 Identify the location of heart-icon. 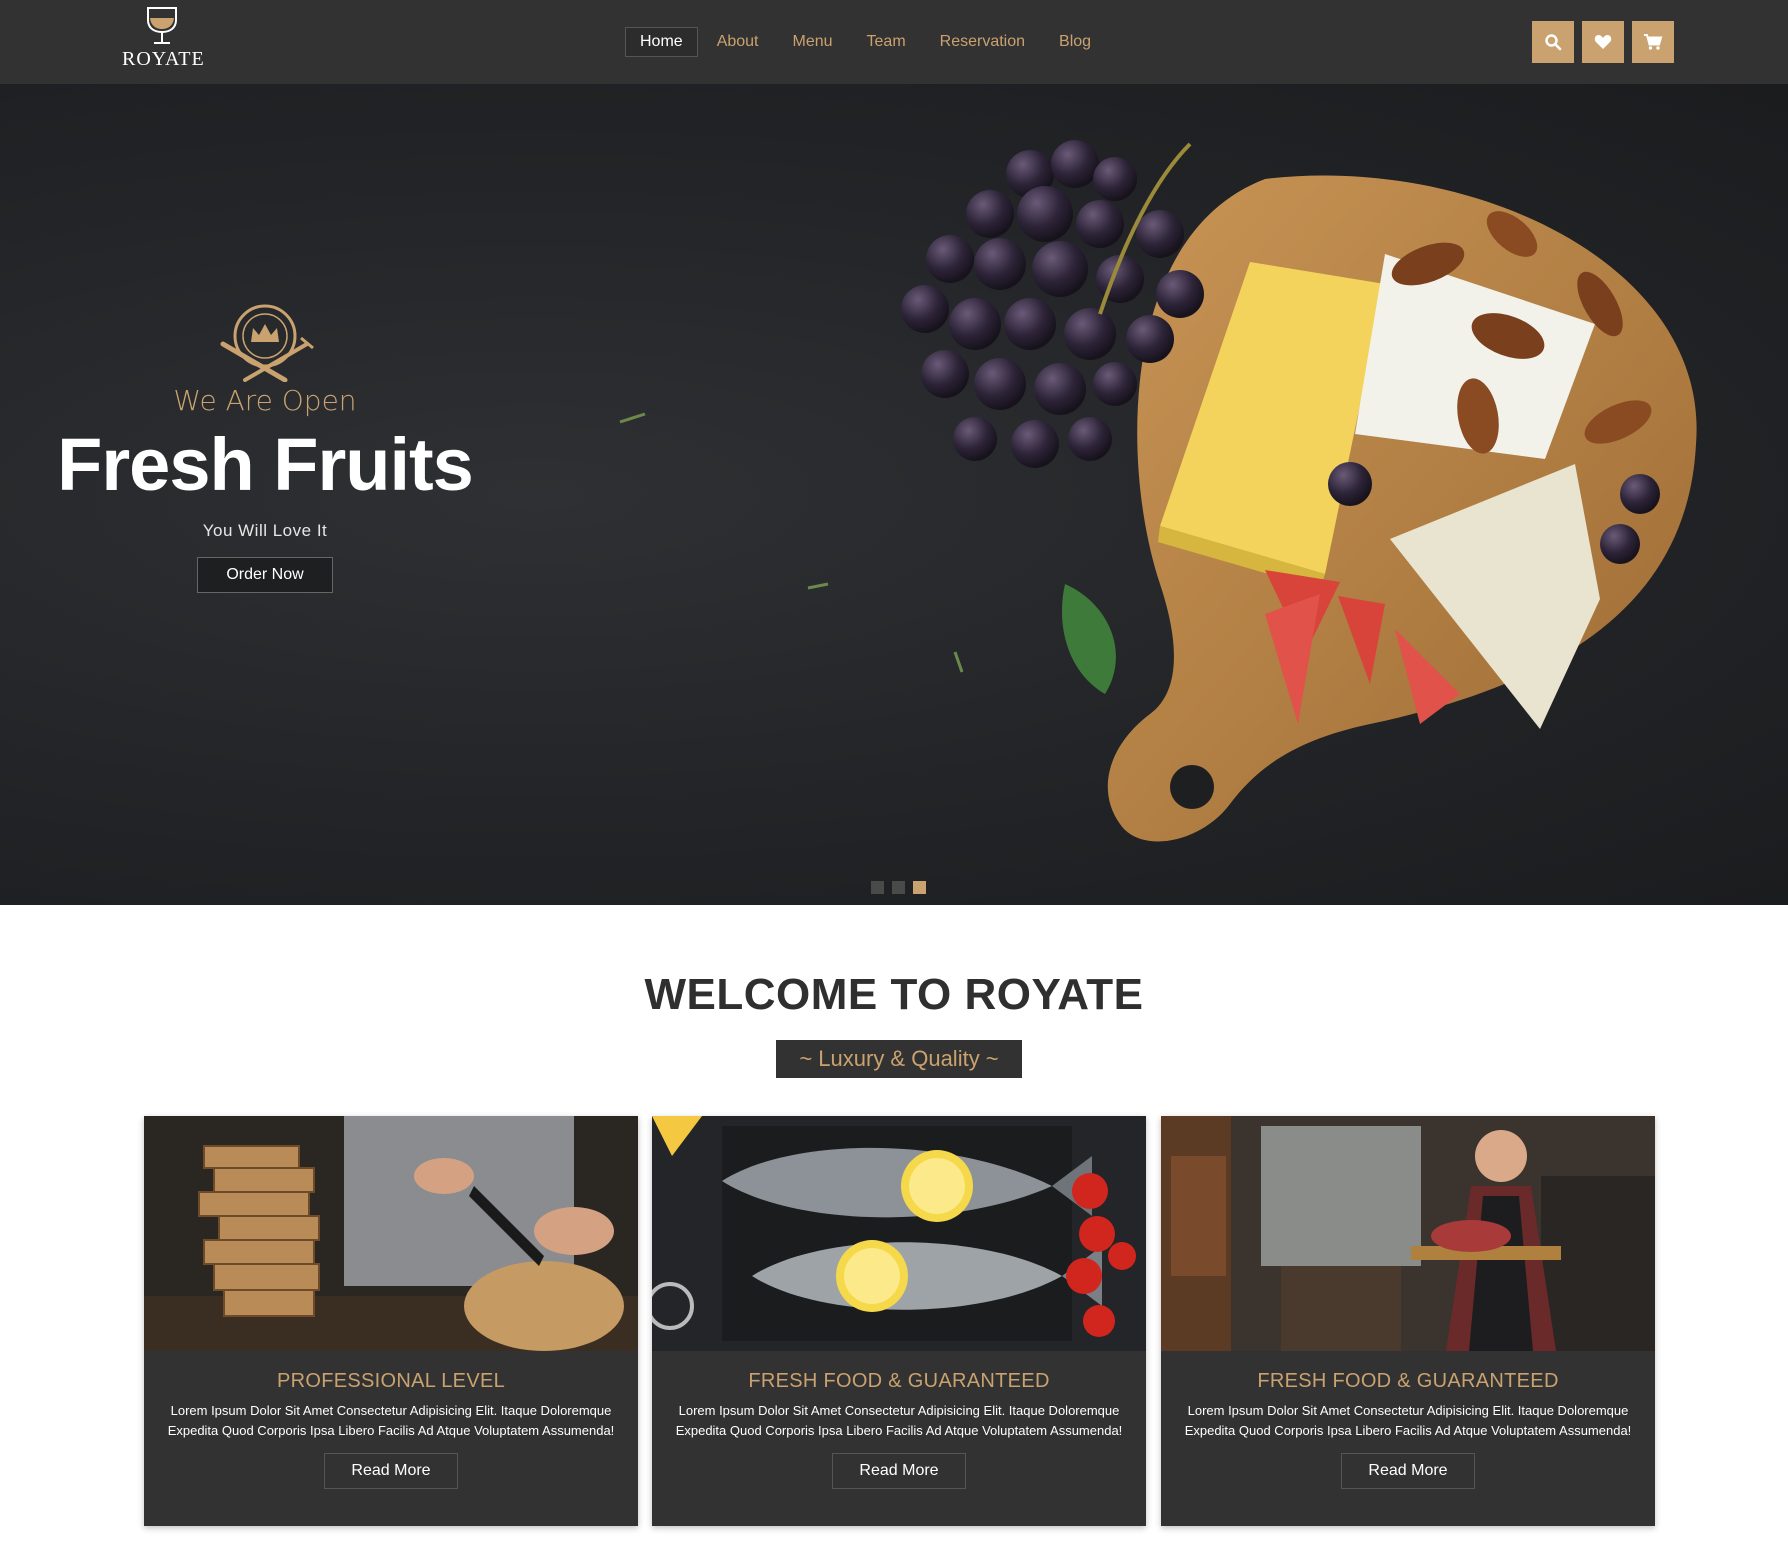
(1603, 42).